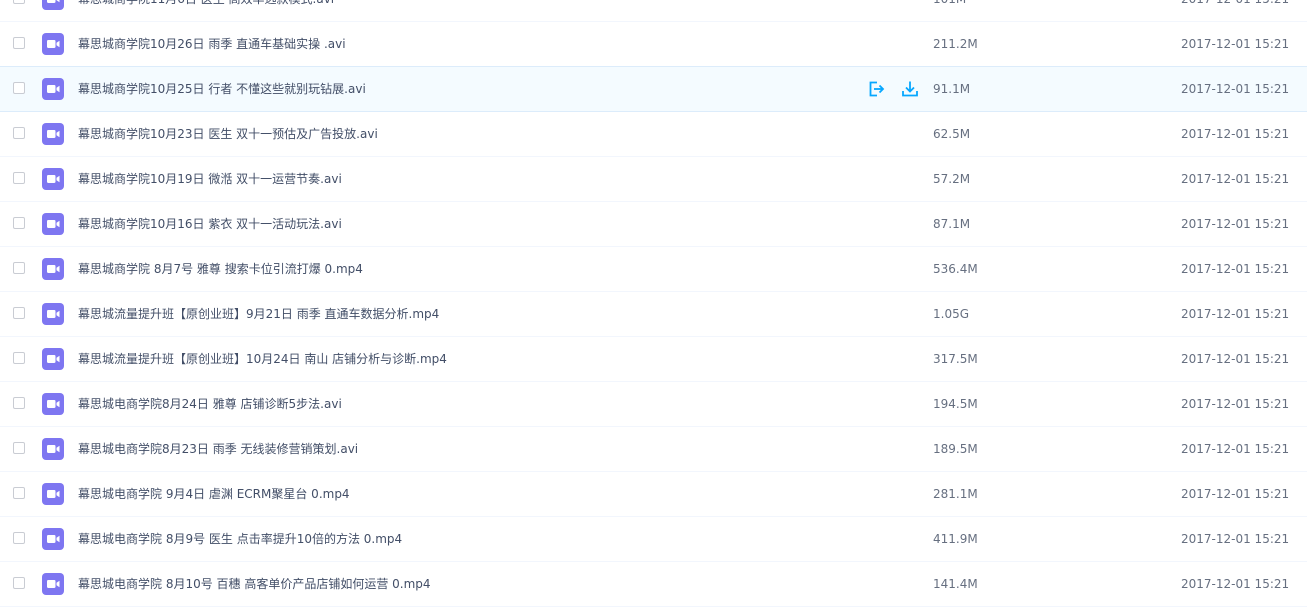  Describe the element at coordinates (220, 269) in the screenshot. I see `file-name: 幕思城商学院 8月7号 雅尊 搜索卡位引流打爆 0.mp4` at that location.